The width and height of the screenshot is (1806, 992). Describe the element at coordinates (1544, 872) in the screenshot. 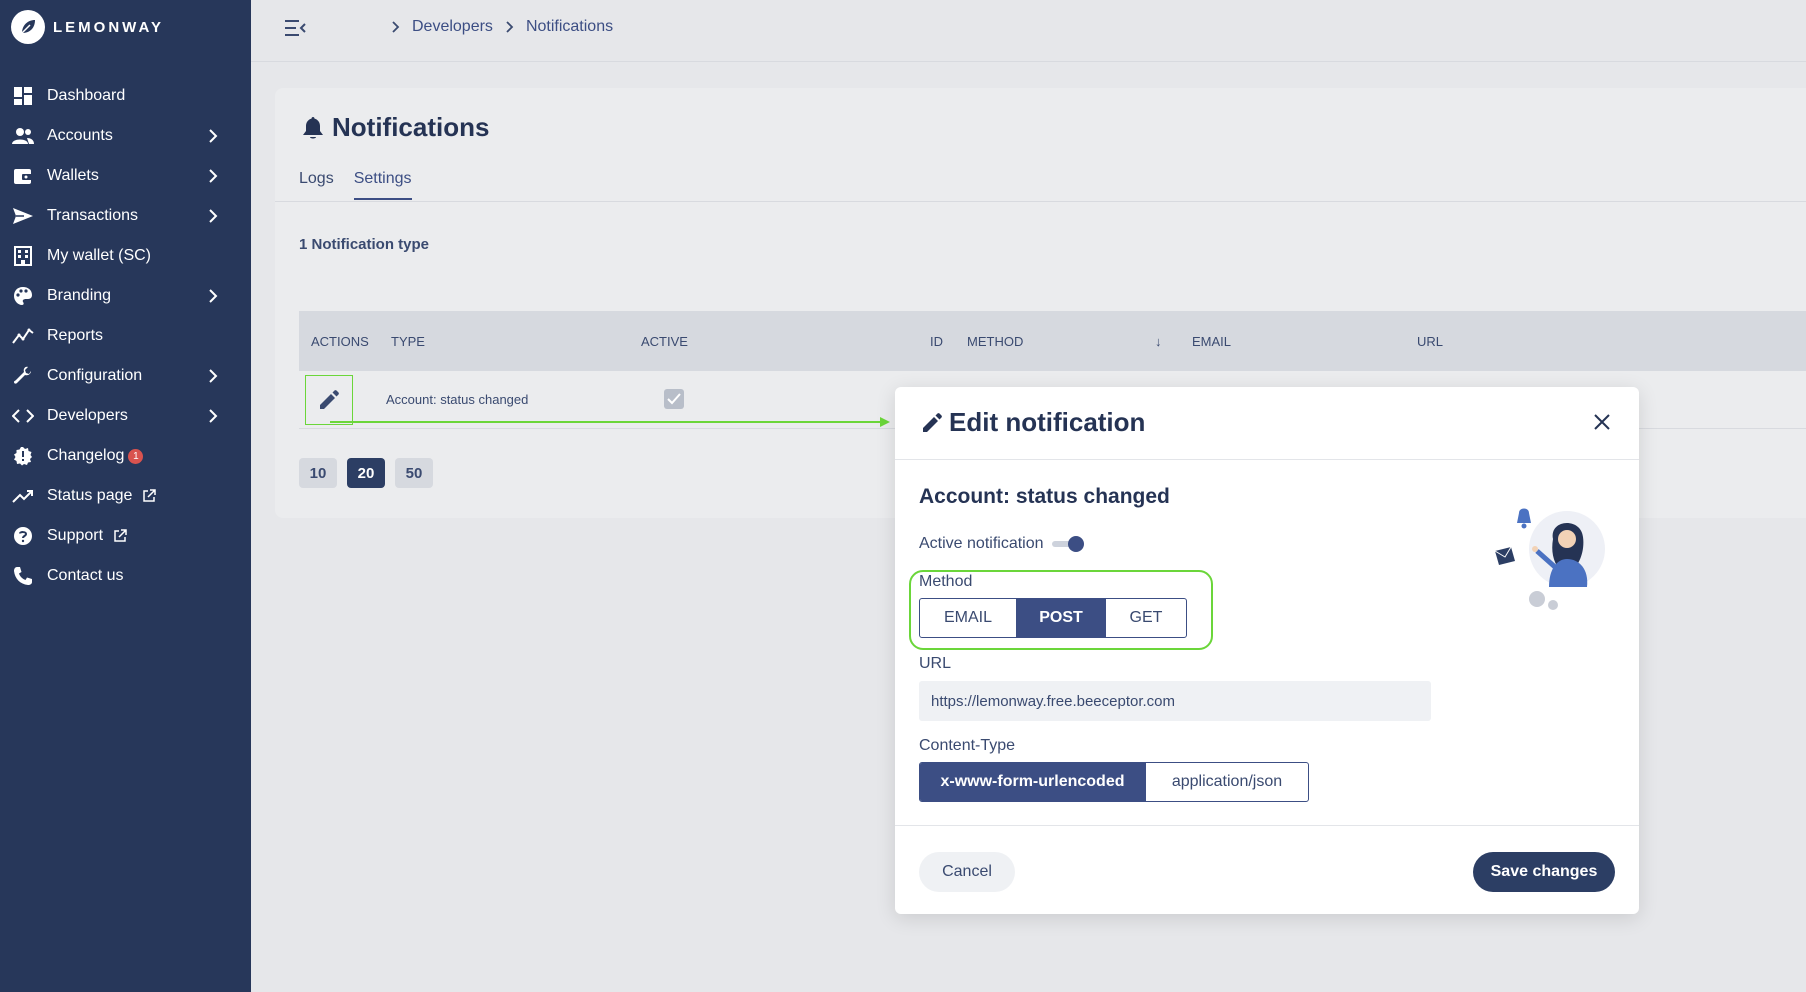

I see `save-changes-button: Save changes` at that location.